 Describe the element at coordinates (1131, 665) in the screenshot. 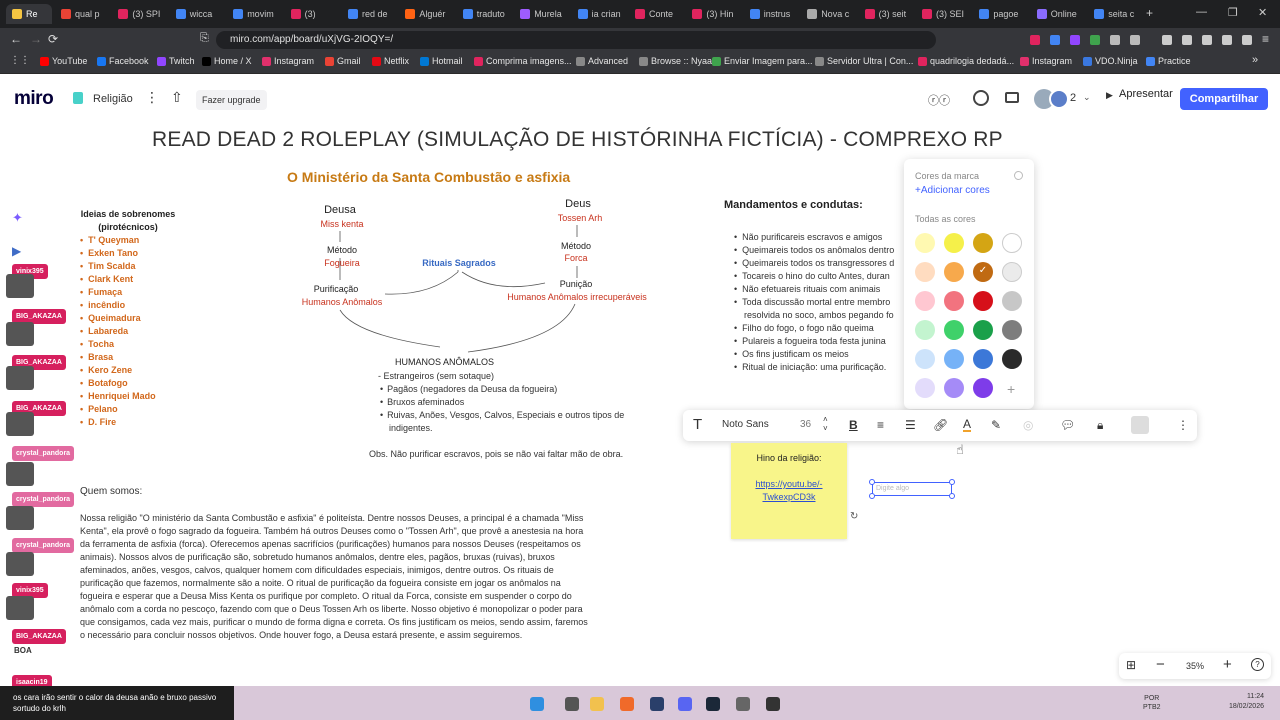

I see `fit-screen-icon: ⊞` at that location.